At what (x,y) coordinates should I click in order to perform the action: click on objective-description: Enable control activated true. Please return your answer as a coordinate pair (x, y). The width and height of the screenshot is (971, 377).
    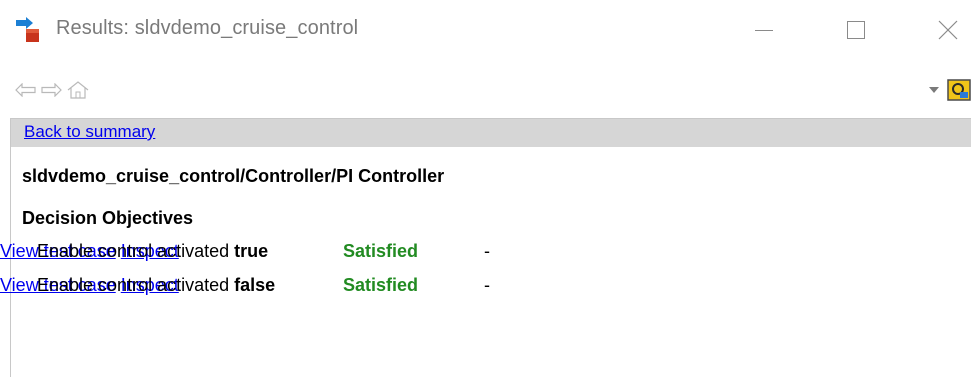
    Looking at the image, I should click on (152, 251).